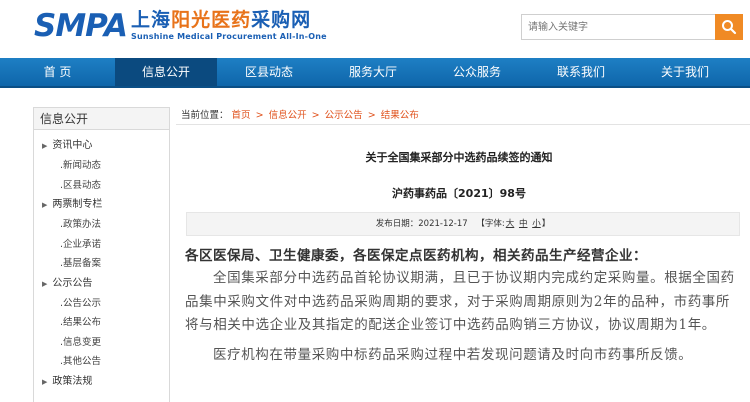  I want to click on breadcrumb-results: 结果公布, so click(400, 115).